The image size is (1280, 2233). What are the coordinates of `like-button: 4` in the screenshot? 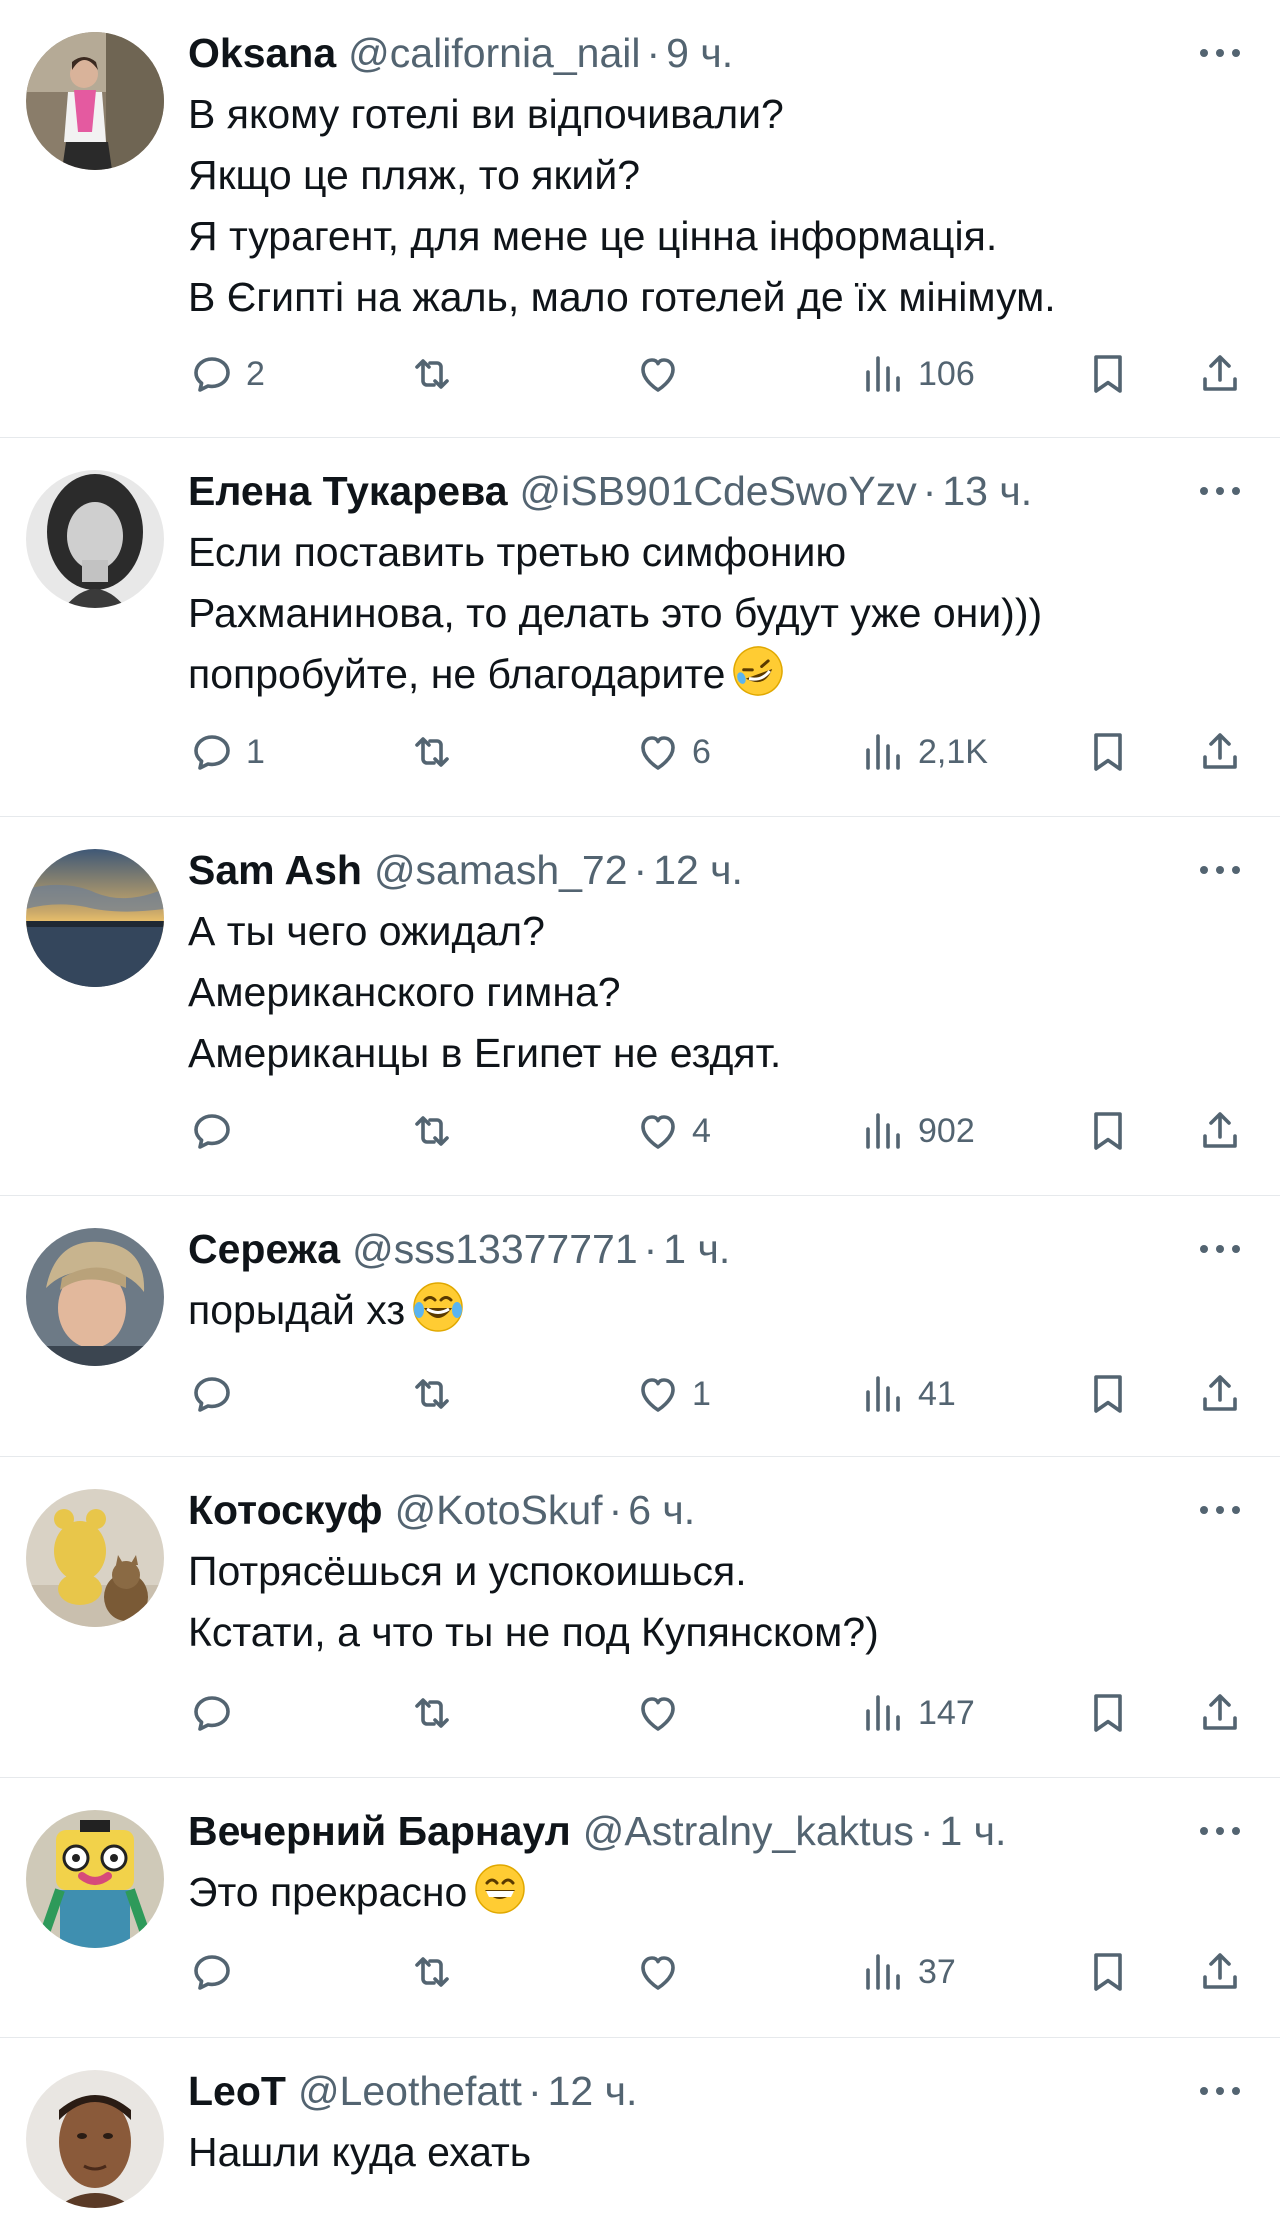 It's located at (672, 1131).